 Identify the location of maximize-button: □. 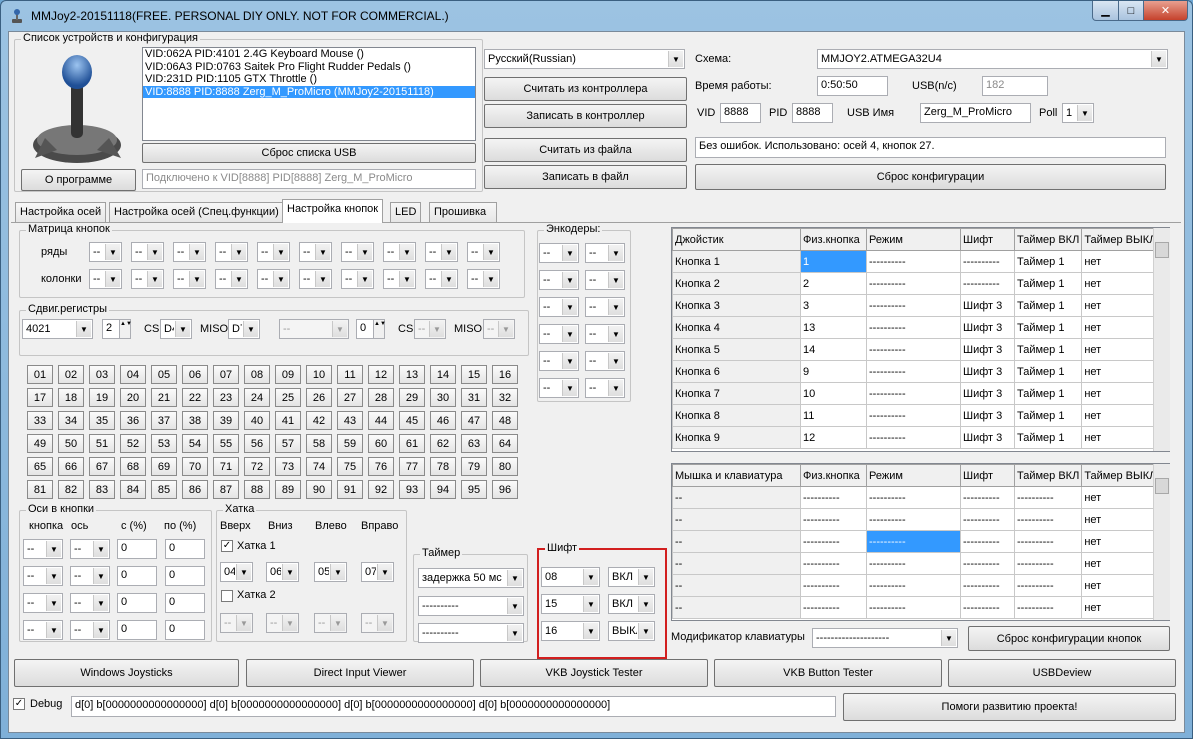
(1131, 11).